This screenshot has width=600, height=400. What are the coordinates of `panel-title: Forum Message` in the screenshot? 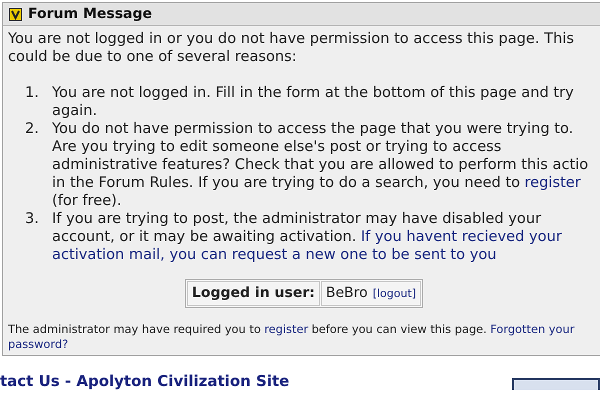 It's located at (90, 14).